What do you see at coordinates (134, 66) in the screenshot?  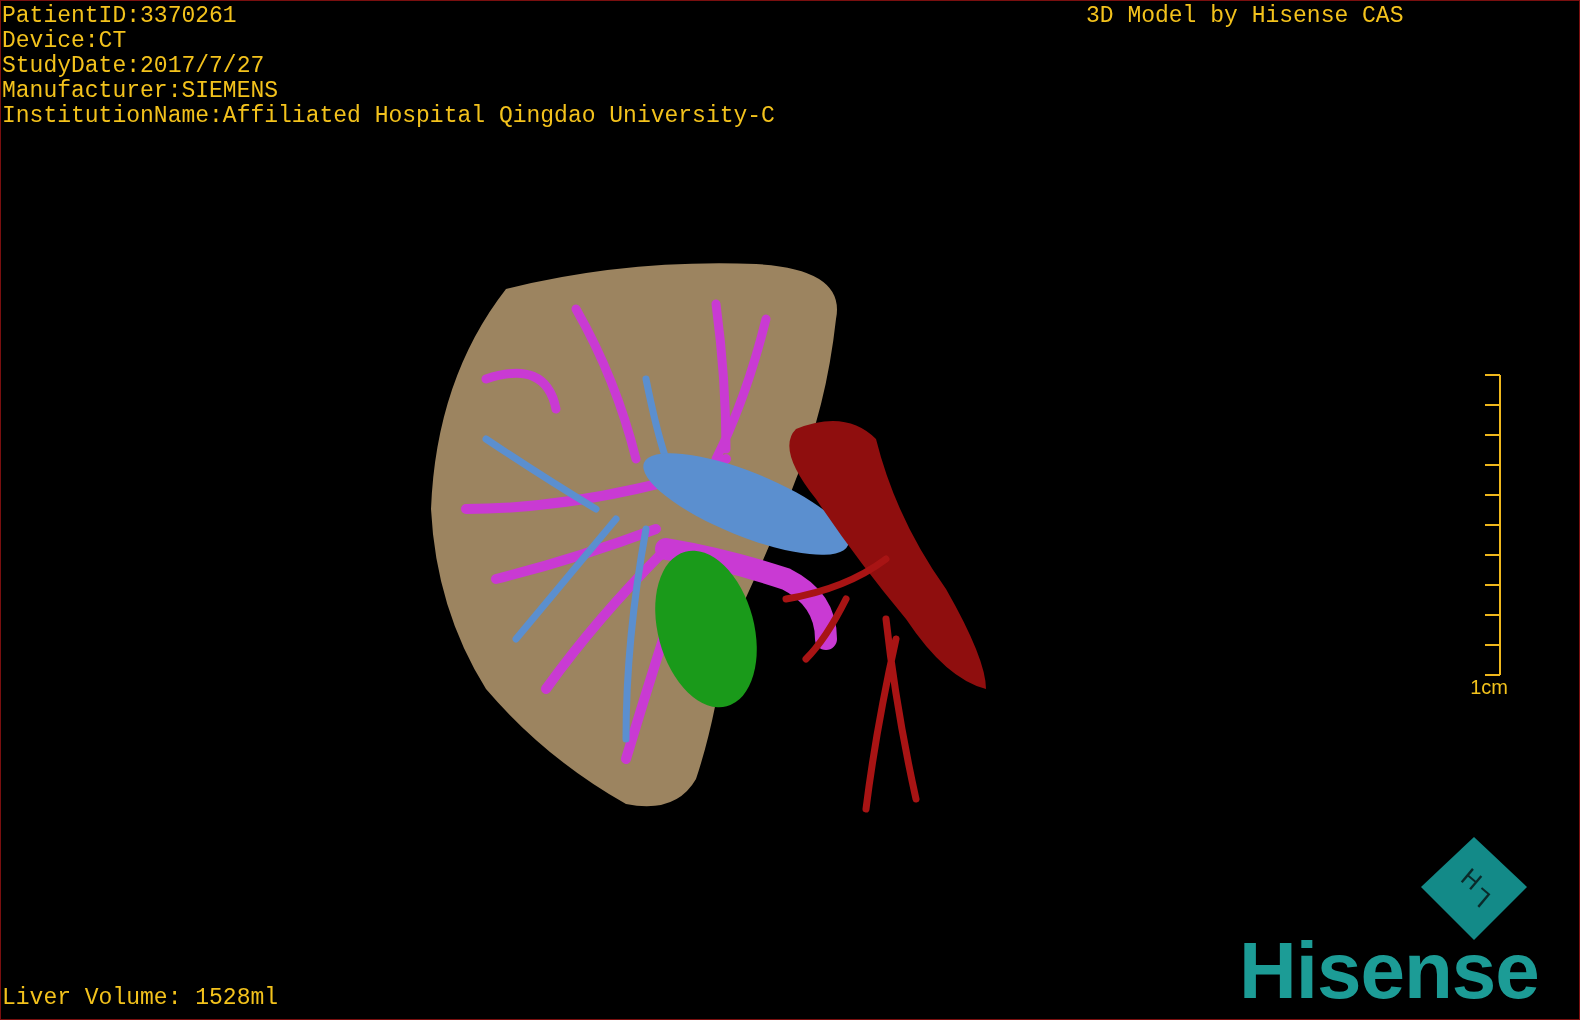 I see `study-info-text: StudyDate:2017/7/27` at bounding box center [134, 66].